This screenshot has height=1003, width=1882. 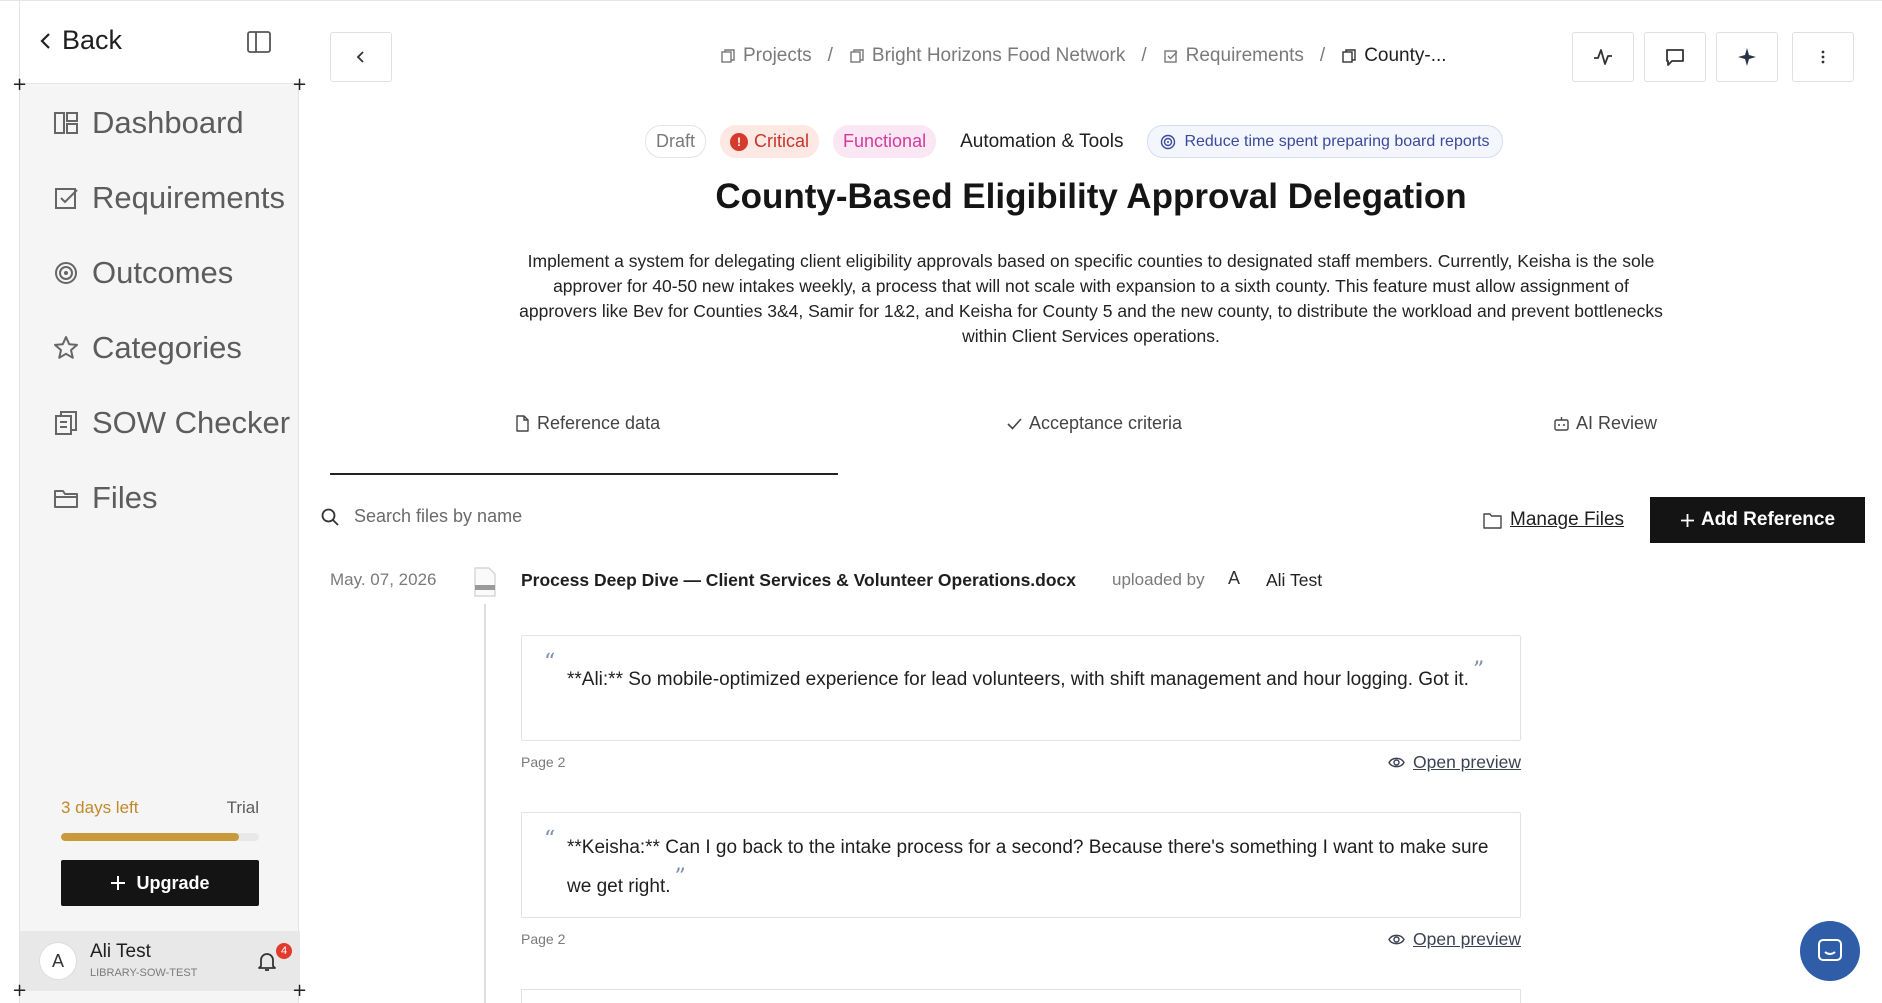 I want to click on uploader-name: Ali Test, so click(x=1294, y=580).